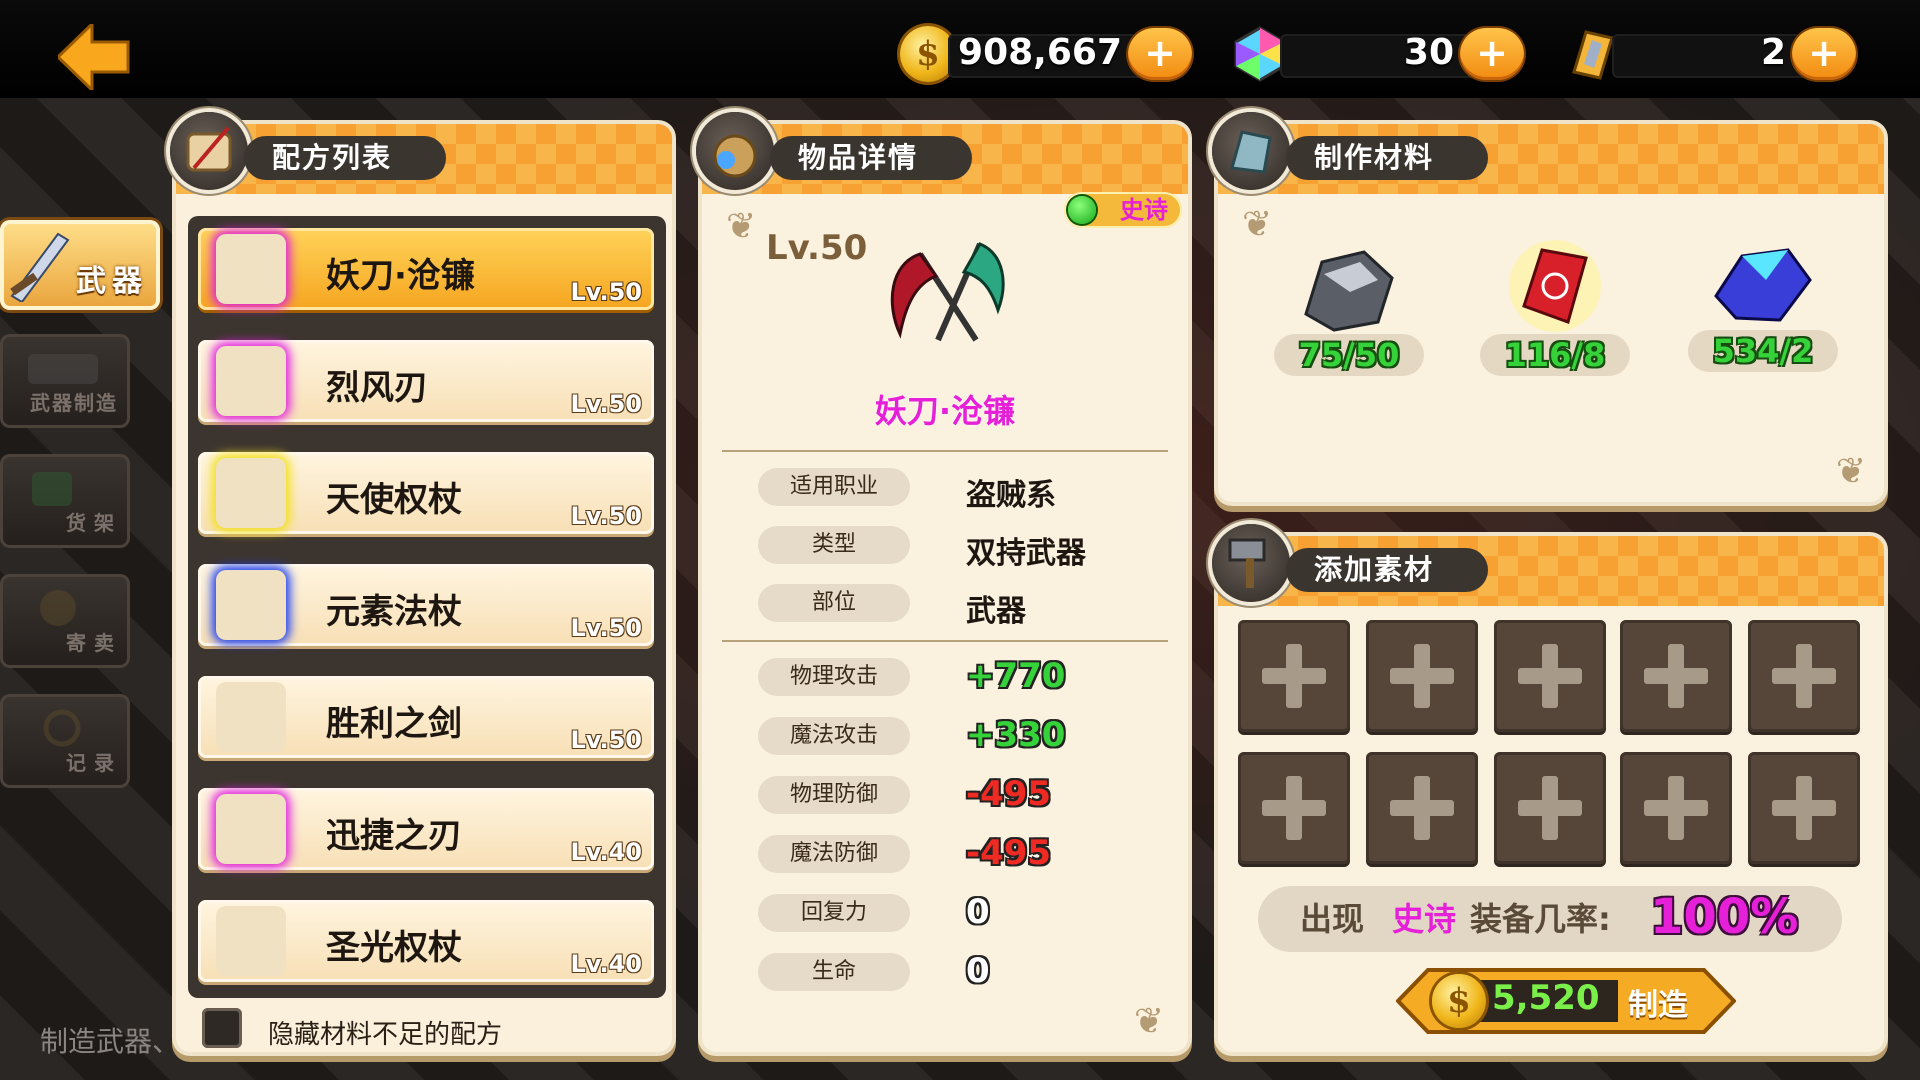 The image size is (1920, 1080). I want to click on recipe-item: 圣光权杖 Lv.40, so click(426, 941).